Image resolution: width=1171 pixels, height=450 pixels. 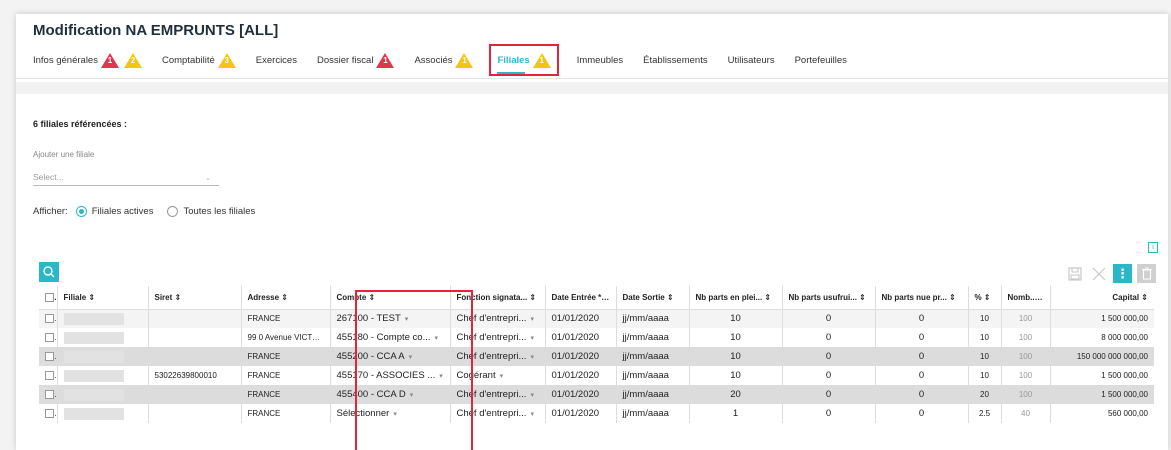 I want to click on cell-compte: 455170 - ASSOCIES ... ▾, so click(x=389, y=375).